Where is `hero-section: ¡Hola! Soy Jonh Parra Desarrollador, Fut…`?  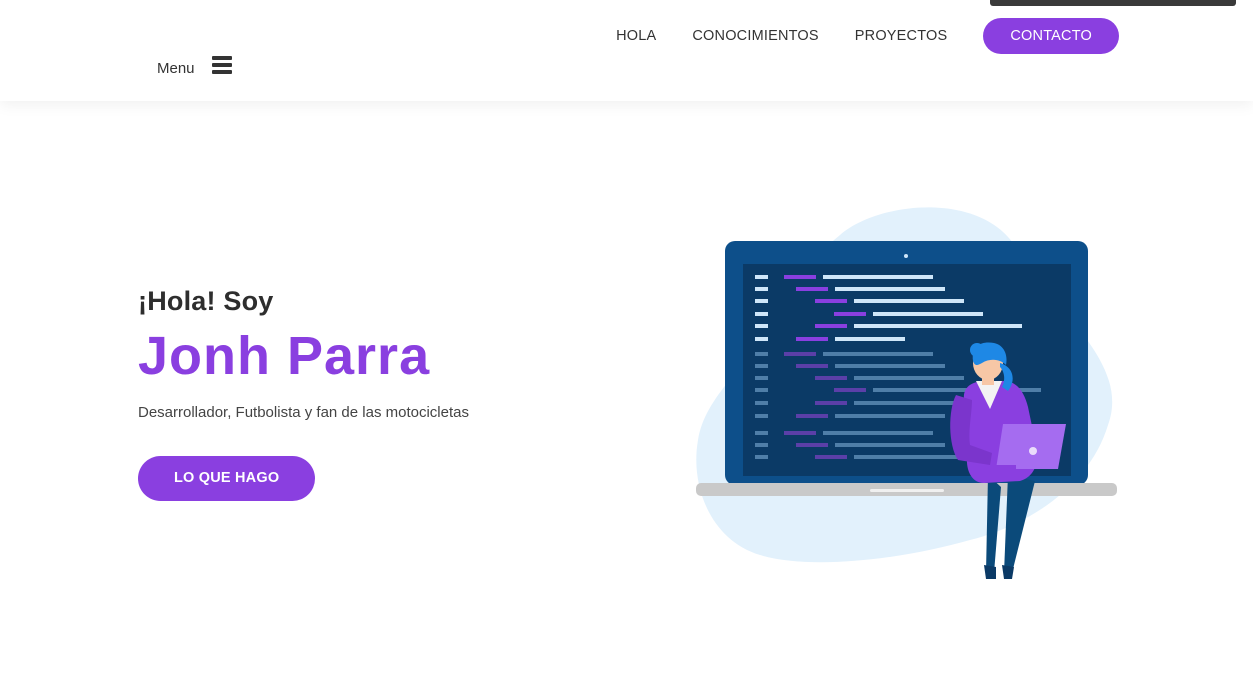 hero-section: ¡Hola! Soy Jonh Parra Desarrollador, Fut… is located at coordinates (303, 394).